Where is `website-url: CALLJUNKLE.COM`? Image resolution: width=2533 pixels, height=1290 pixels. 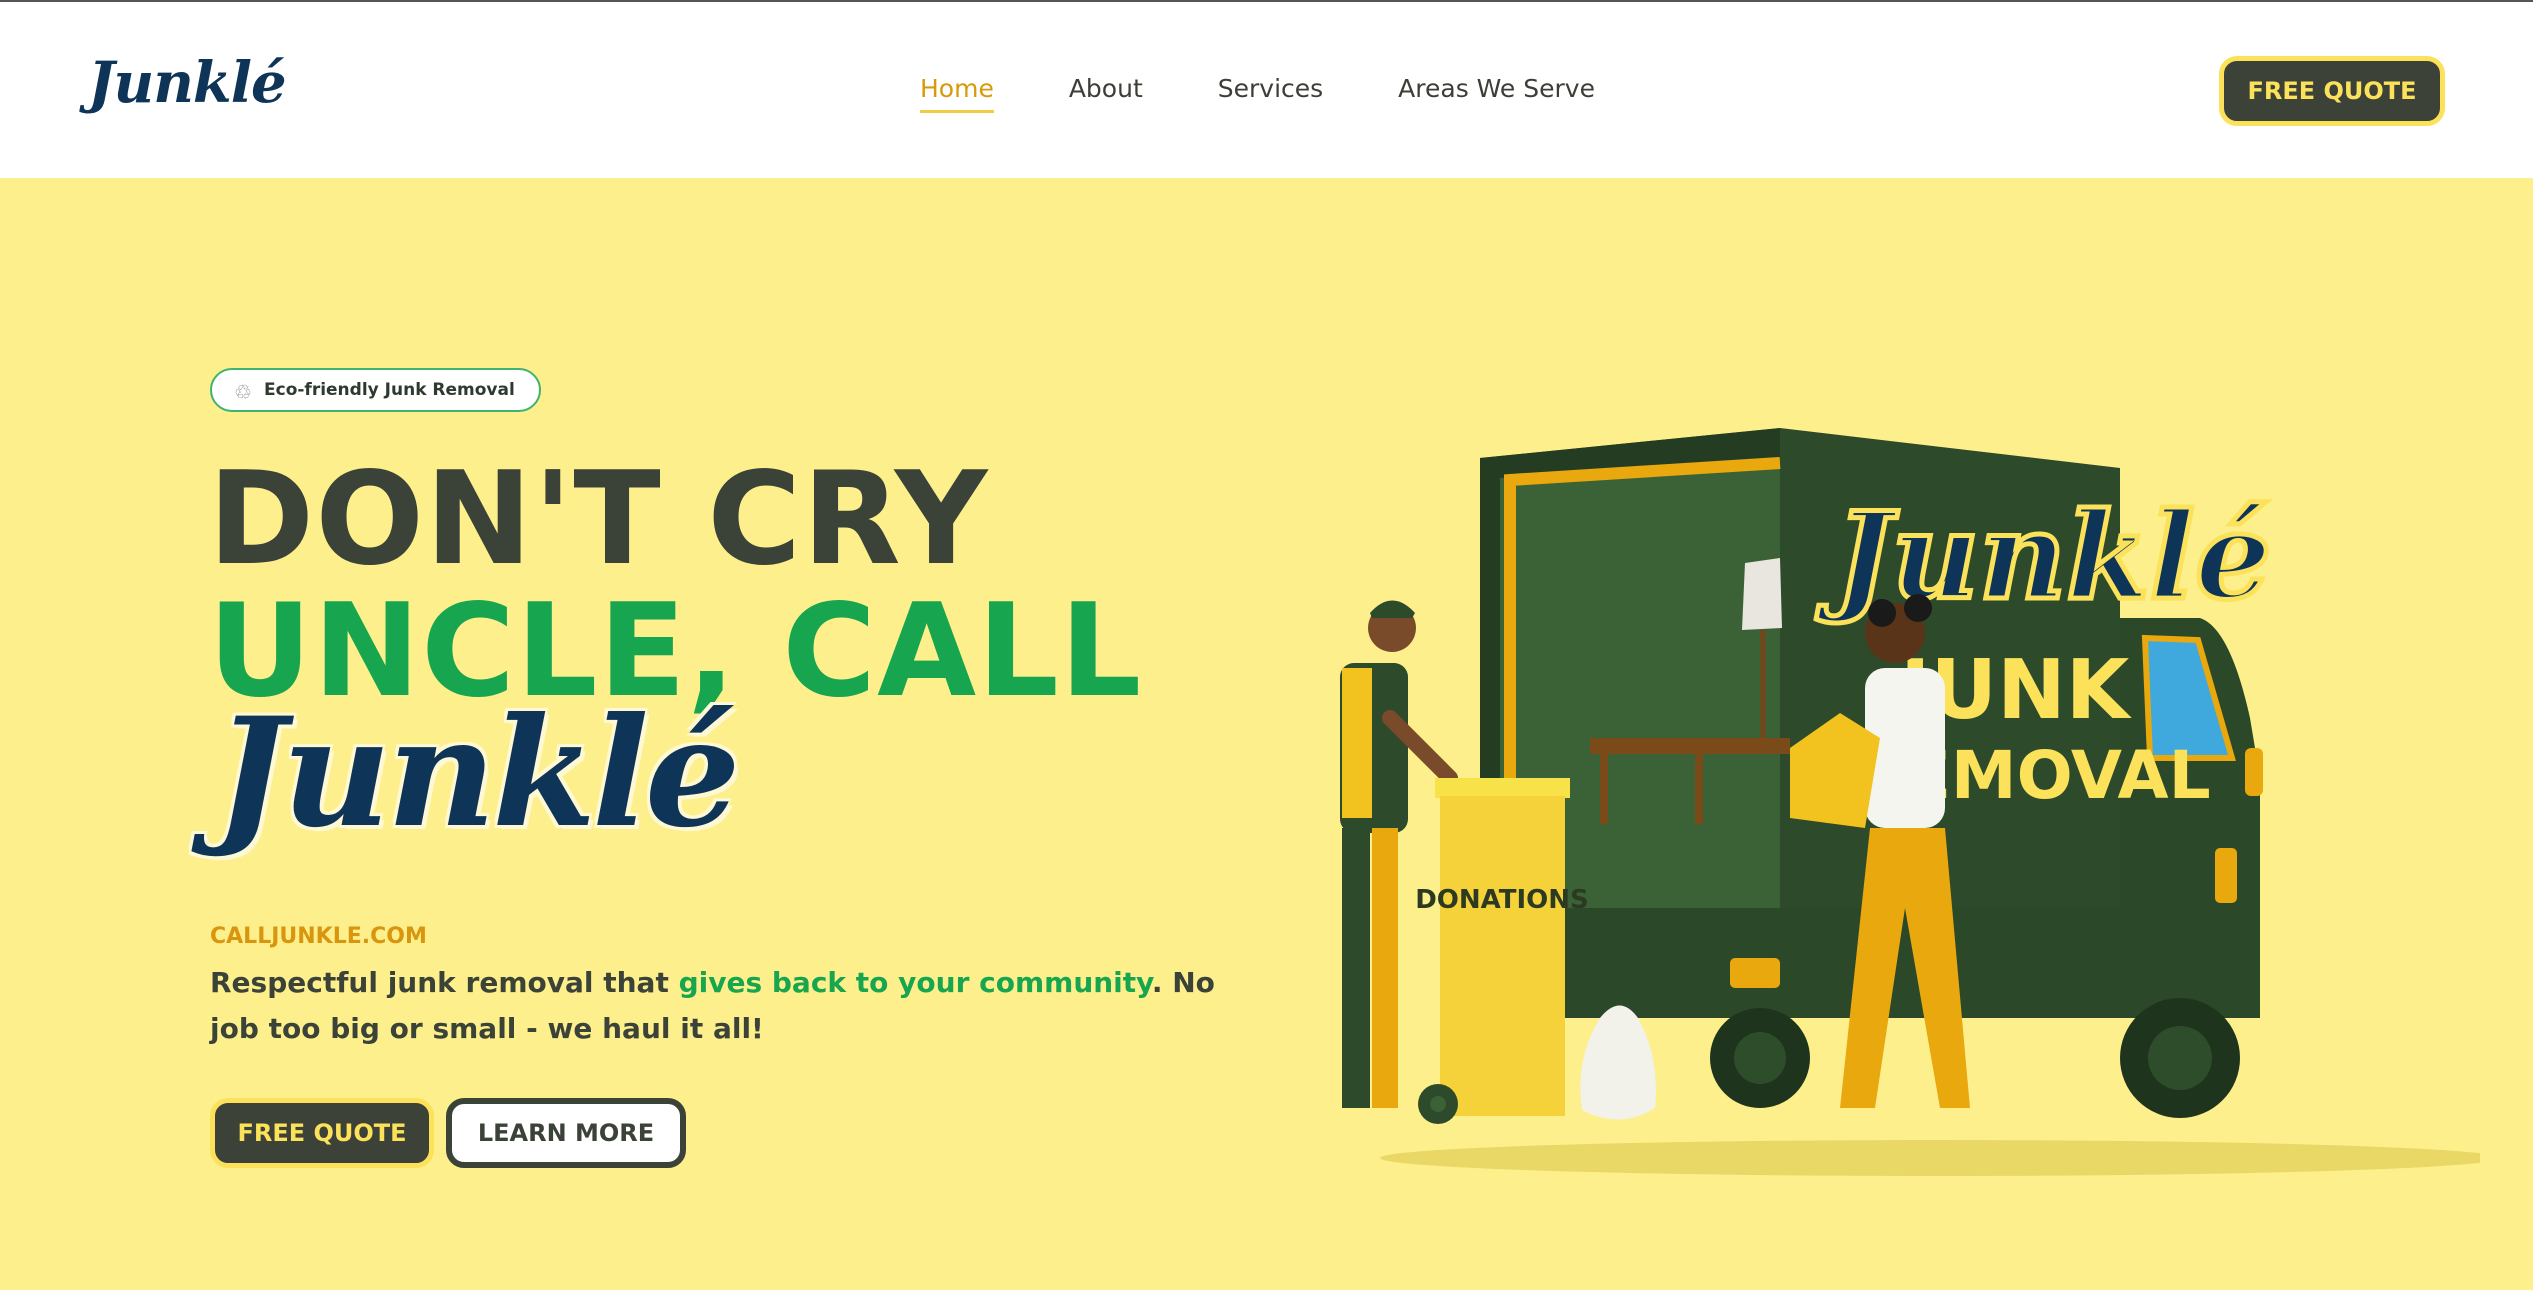
website-url: CALLJUNKLE.COM is located at coordinates (318, 936).